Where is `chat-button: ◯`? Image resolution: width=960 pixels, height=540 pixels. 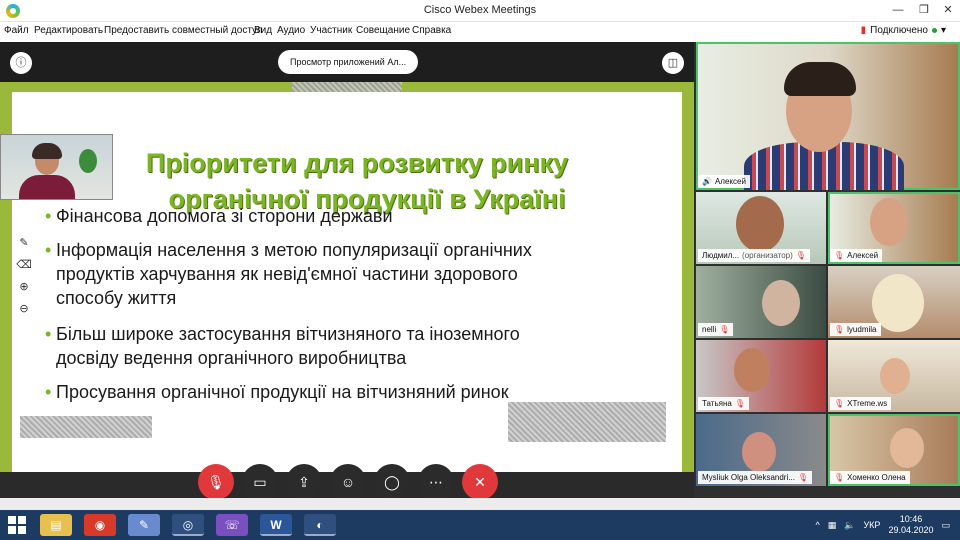 chat-button: ◯ is located at coordinates (392, 482).